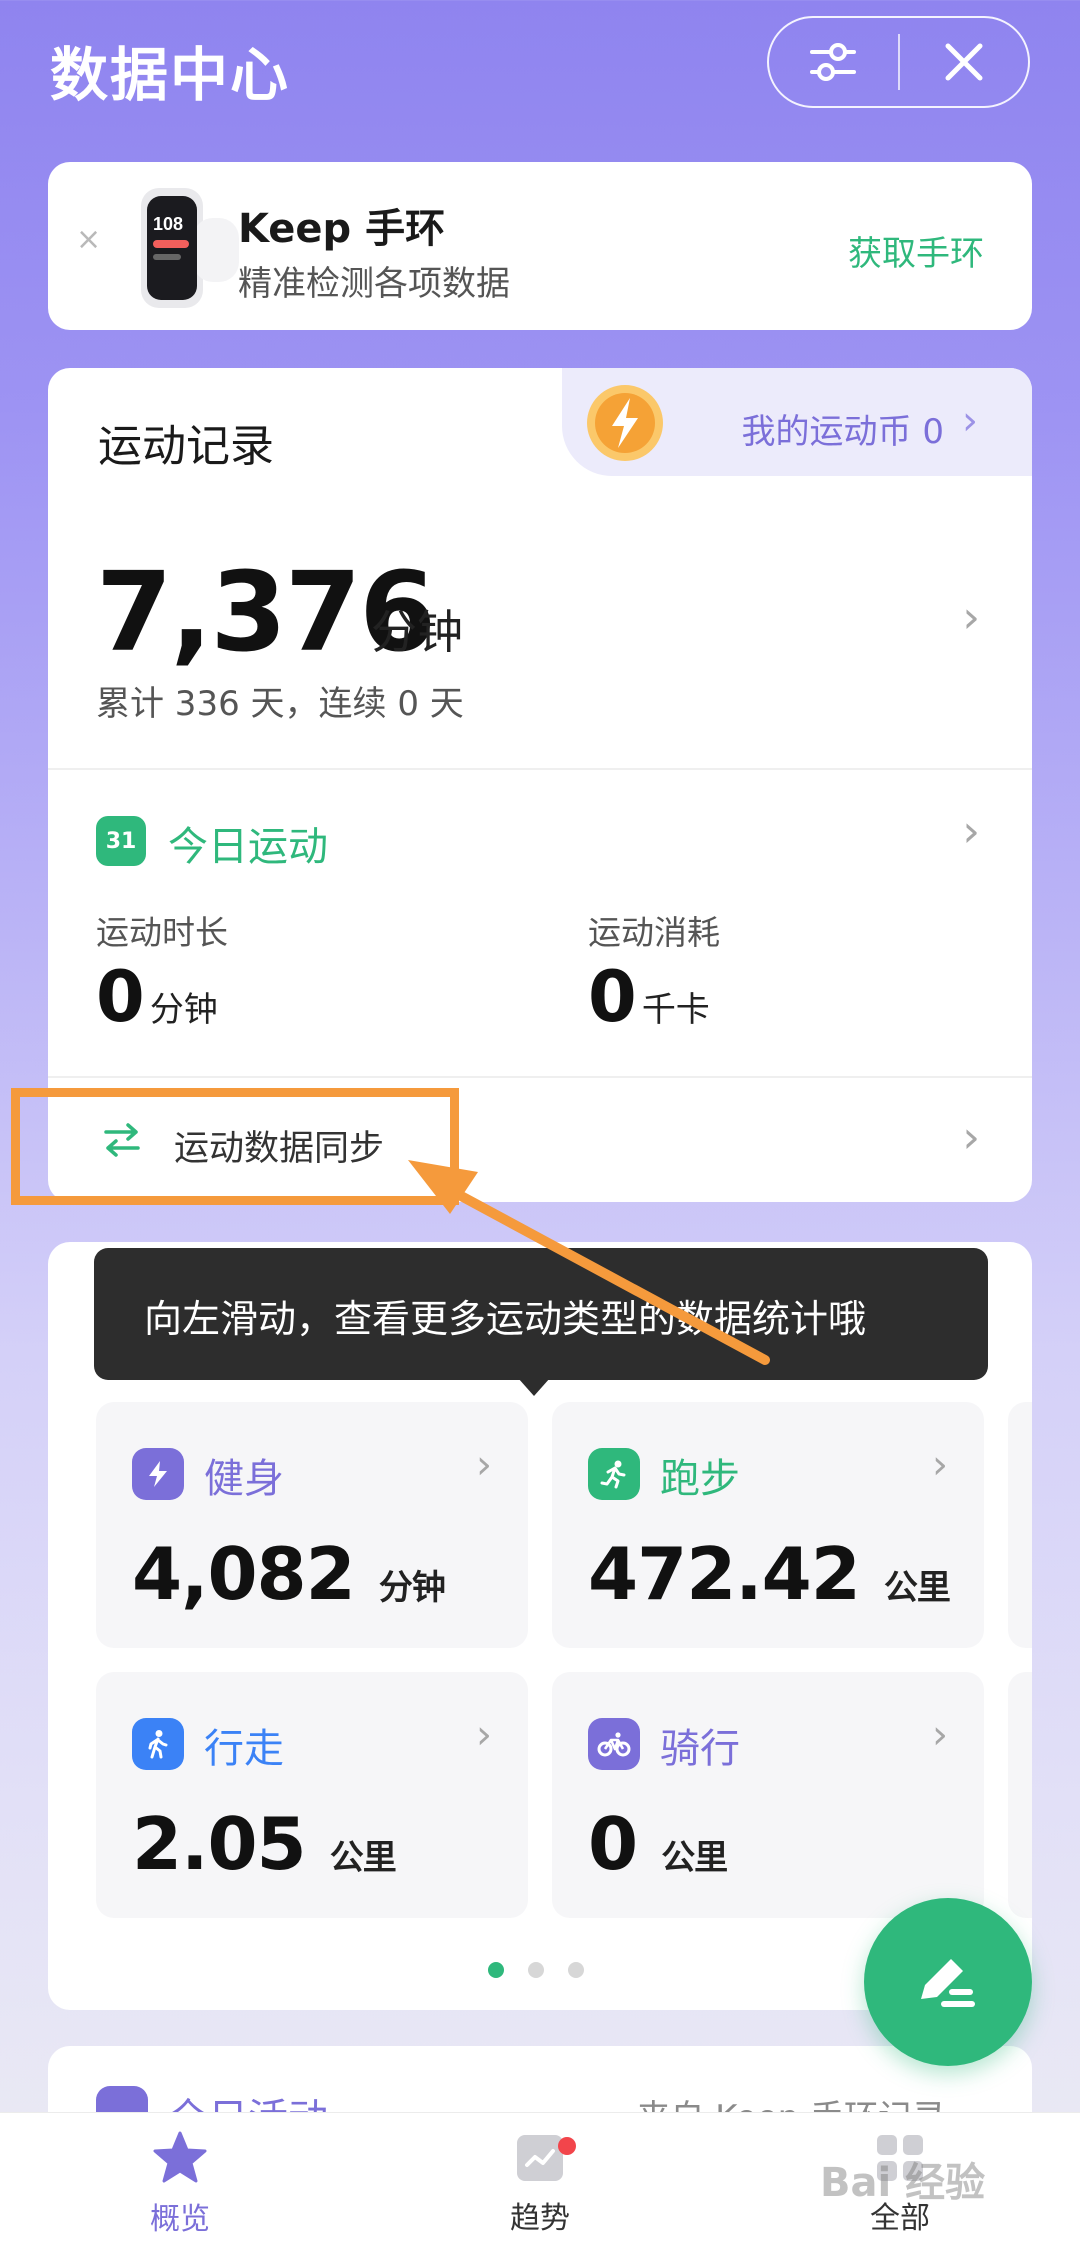  Describe the element at coordinates (540, 920) in the screenshot. I see `today-exercise-section: 31 今日运动 › 运动时长 0 分钟 运动消耗 0 千卡` at that location.